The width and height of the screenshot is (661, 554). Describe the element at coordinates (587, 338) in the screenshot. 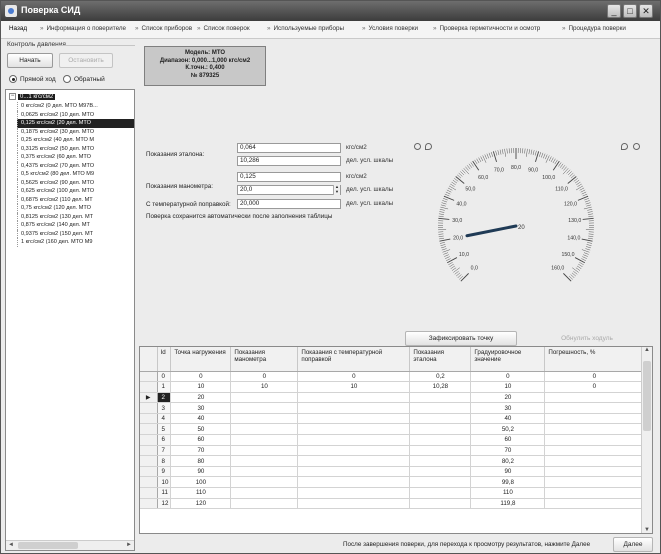

I see `reset-button: Обнулить ходуль` at that location.